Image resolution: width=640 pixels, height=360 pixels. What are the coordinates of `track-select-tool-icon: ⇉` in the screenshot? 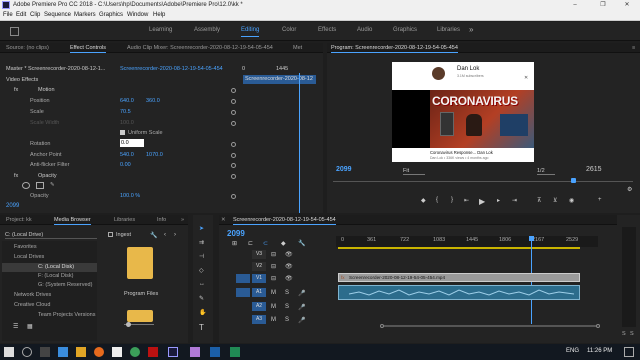 It's located at (201, 242).